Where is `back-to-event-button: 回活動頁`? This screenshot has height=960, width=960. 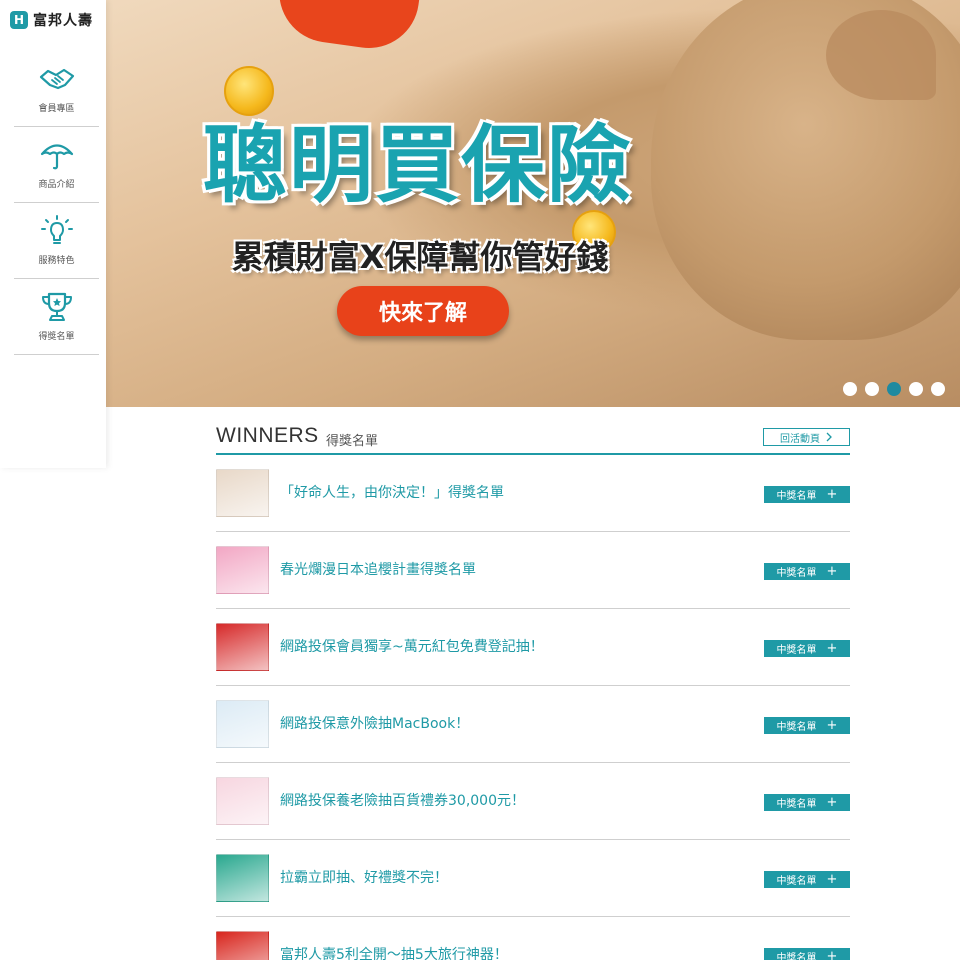
back-to-event-button: 回活動頁 is located at coordinates (806, 437).